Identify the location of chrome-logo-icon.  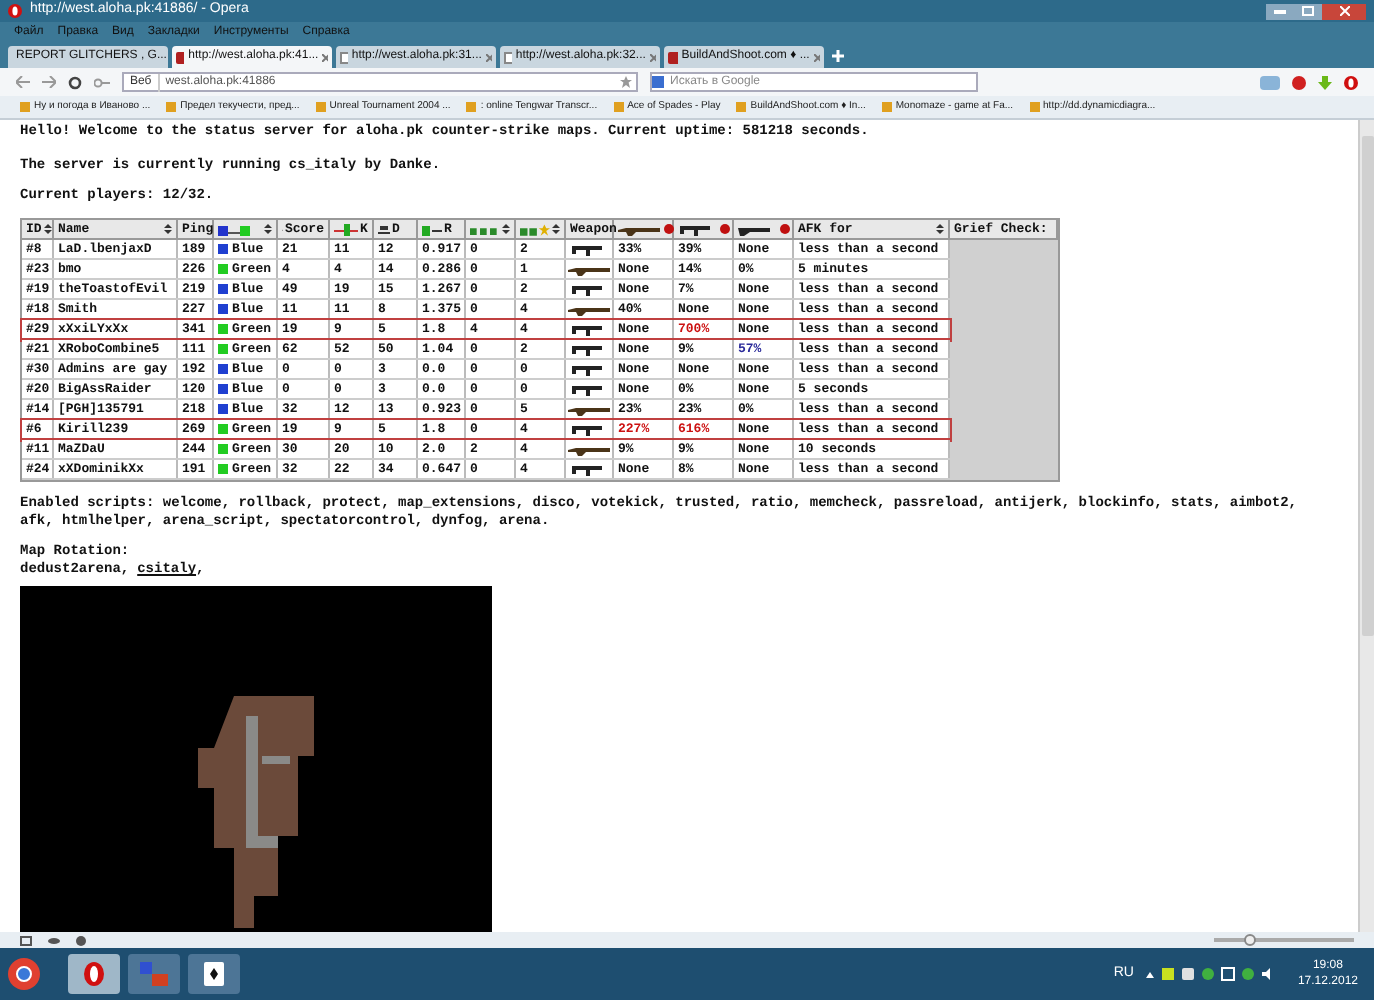
(24, 974).